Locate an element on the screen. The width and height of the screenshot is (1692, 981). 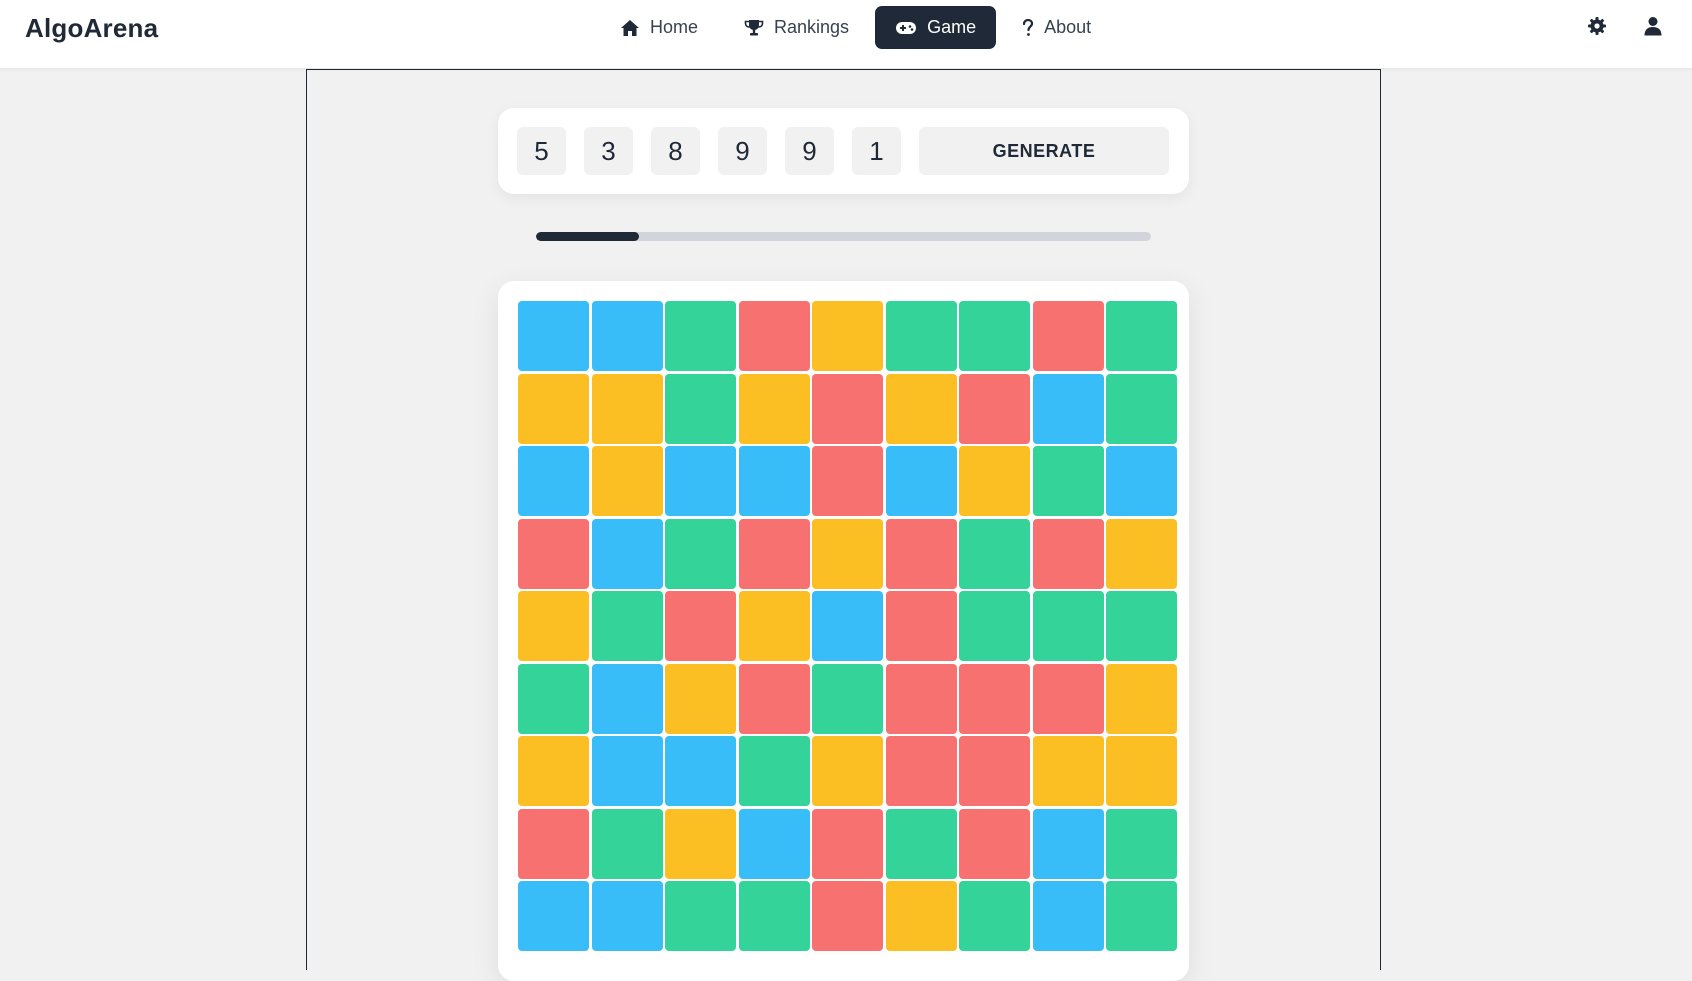
nav-link-game: Game is located at coordinates (936, 27).